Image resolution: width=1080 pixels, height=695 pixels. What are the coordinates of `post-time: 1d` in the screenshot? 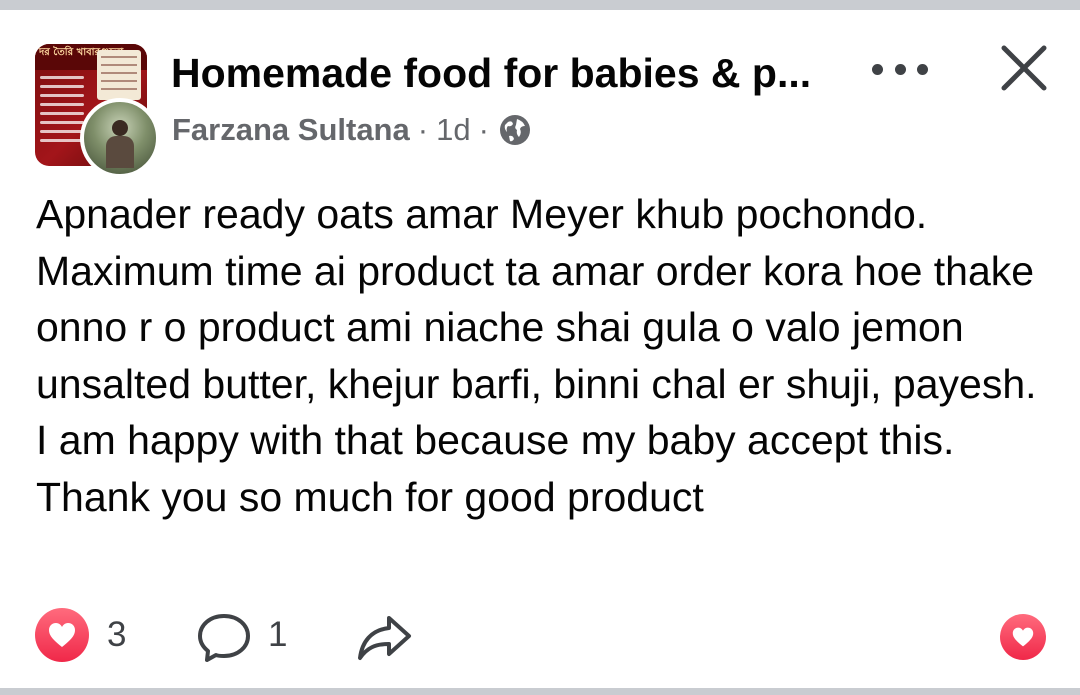 It's located at (453, 130).